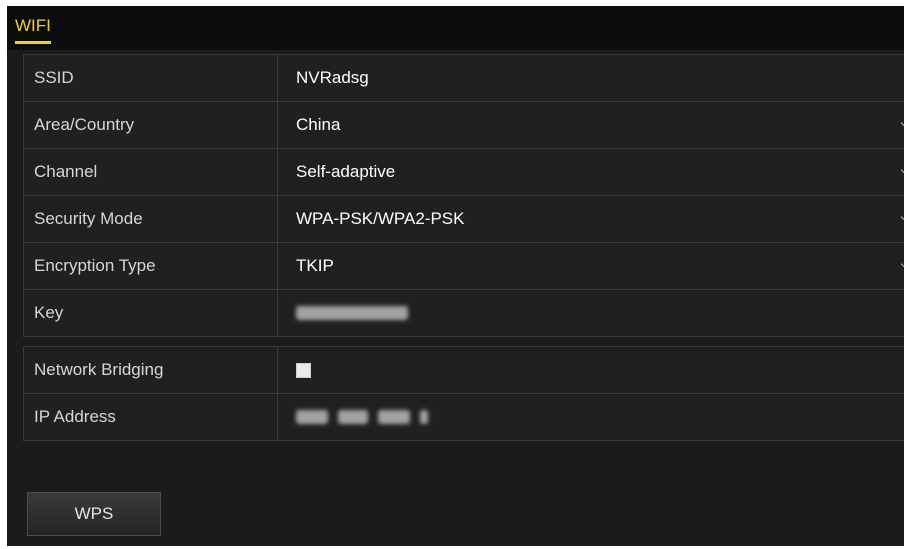 This screenshot has width=904, height=549. I want to click on ip-address-row: IP Address, so click(464, 417).